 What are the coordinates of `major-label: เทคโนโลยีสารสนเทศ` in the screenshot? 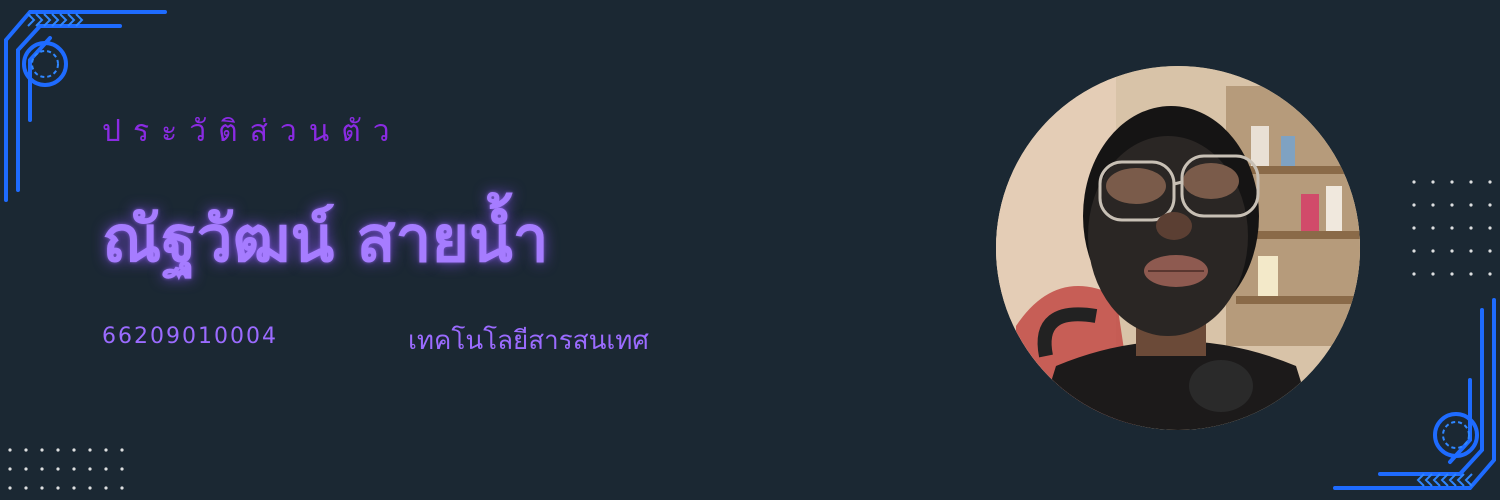 It's located at (528, 341).